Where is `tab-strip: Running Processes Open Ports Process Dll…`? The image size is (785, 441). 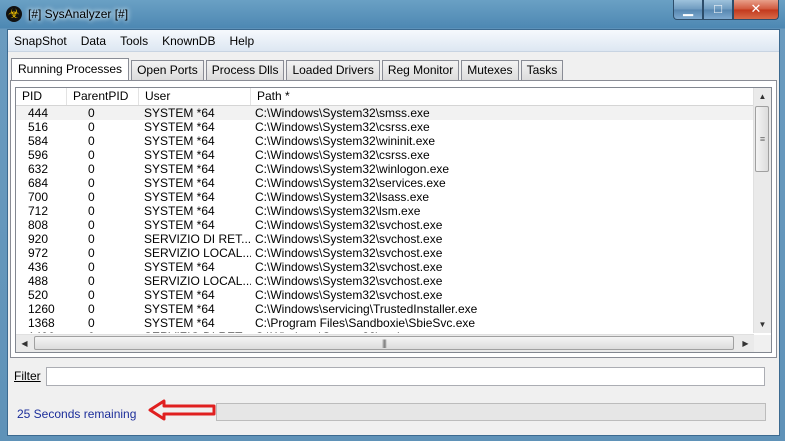 tab-strip: Running Processes Open Ports Process Dll… is located at coordinates (288, 69).